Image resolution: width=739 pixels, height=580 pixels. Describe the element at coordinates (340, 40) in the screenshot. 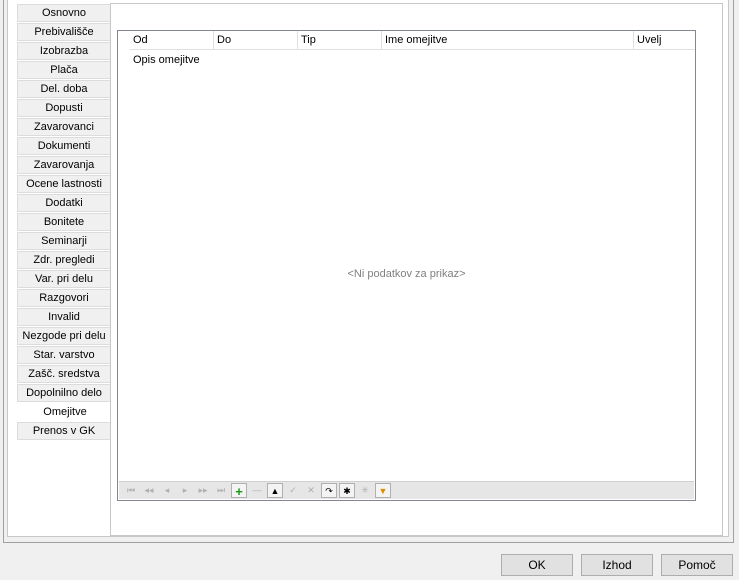

I see `column-header-tip: Tip` at that location.